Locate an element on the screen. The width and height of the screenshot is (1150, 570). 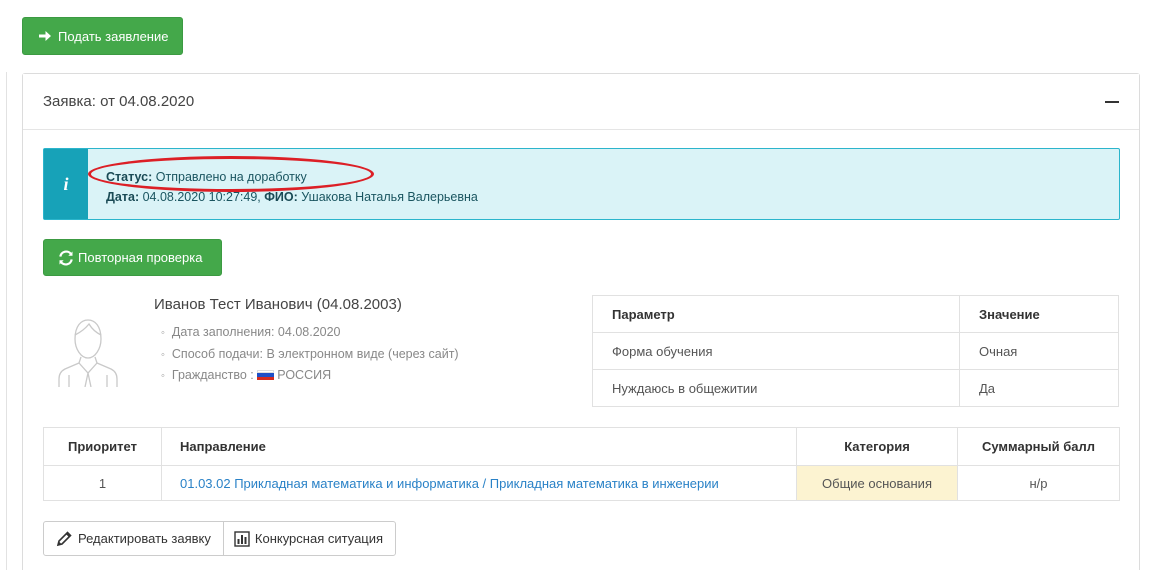
application-actions: Редактировать заявку Конкурсная ситуация is located at coordinates (220, 538).